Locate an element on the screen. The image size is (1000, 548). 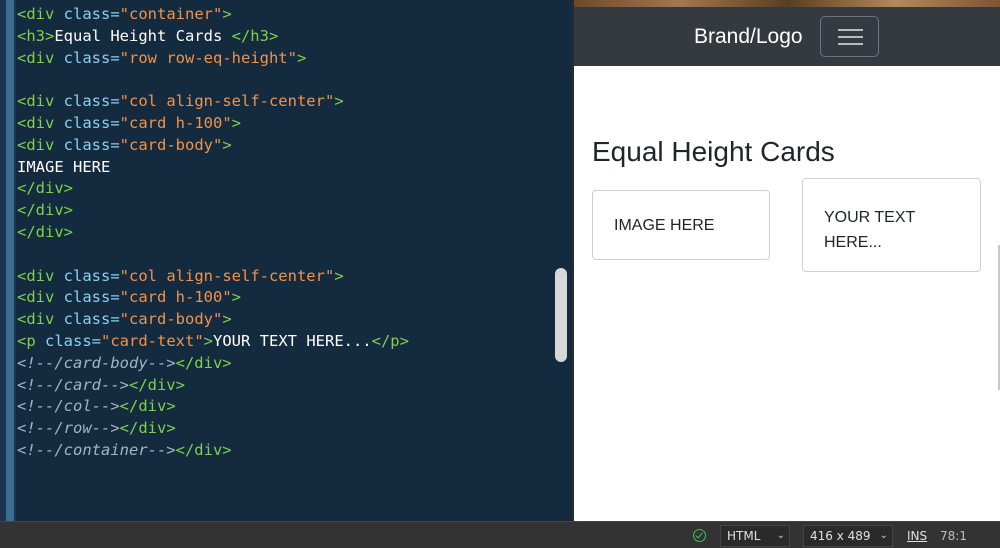
code-token: "card-text" is located at coordinates (152, 340).